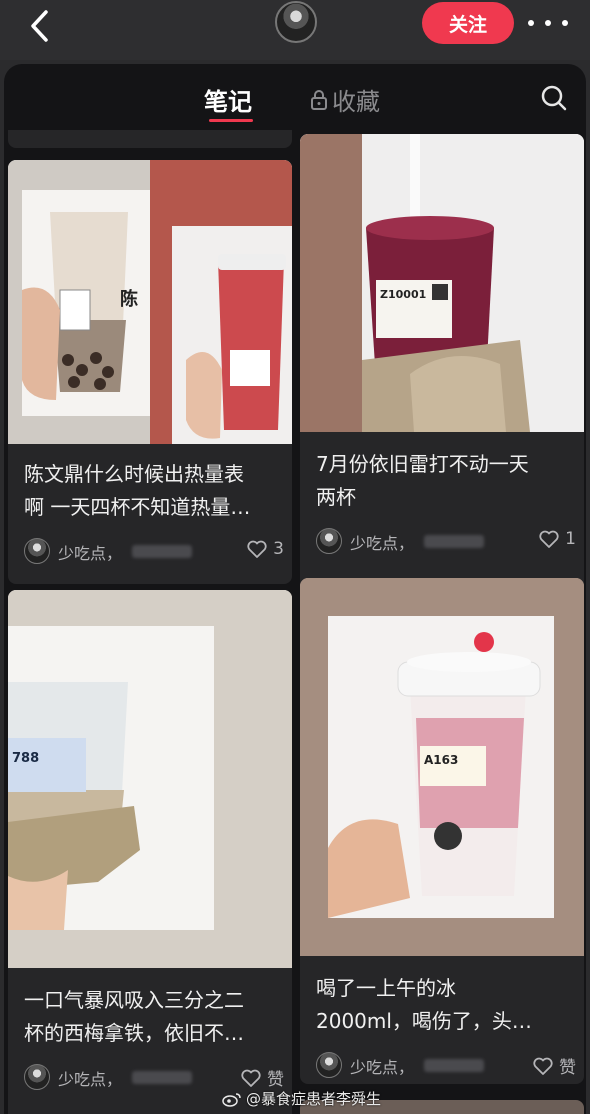 Image resolution: width=590 pixels, height=1114 pixels. What do you see at coordinates (319, 99) in the screenshot?
I see `lock-icon` at bounding box center [319, 99].